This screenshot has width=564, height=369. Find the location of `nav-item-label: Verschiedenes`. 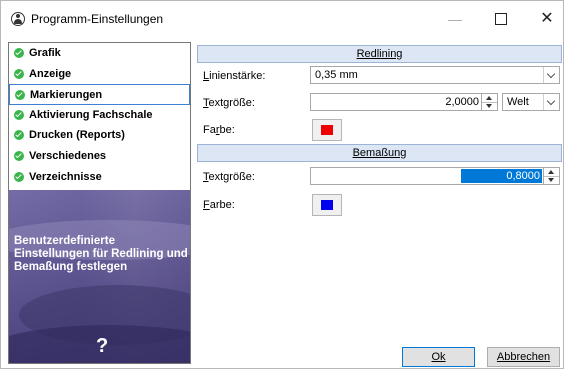

nav-item-label: Verschiedenes is located at coordinates (68, 155).